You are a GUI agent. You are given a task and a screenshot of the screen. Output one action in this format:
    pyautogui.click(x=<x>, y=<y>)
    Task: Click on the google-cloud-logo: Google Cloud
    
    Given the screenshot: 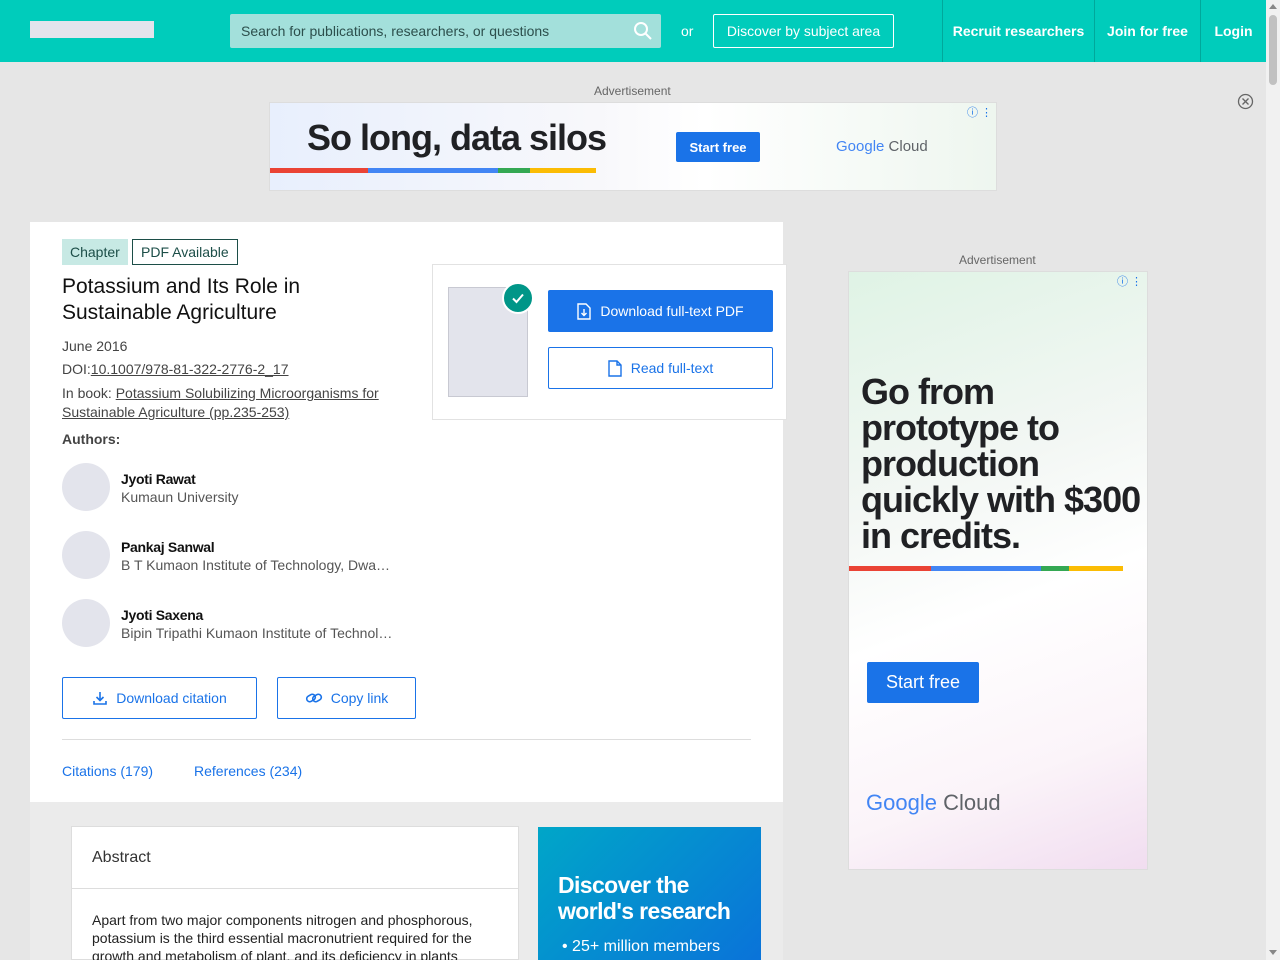 What is the action you would take?
    pyautogui.click(x=882, y=146)
    